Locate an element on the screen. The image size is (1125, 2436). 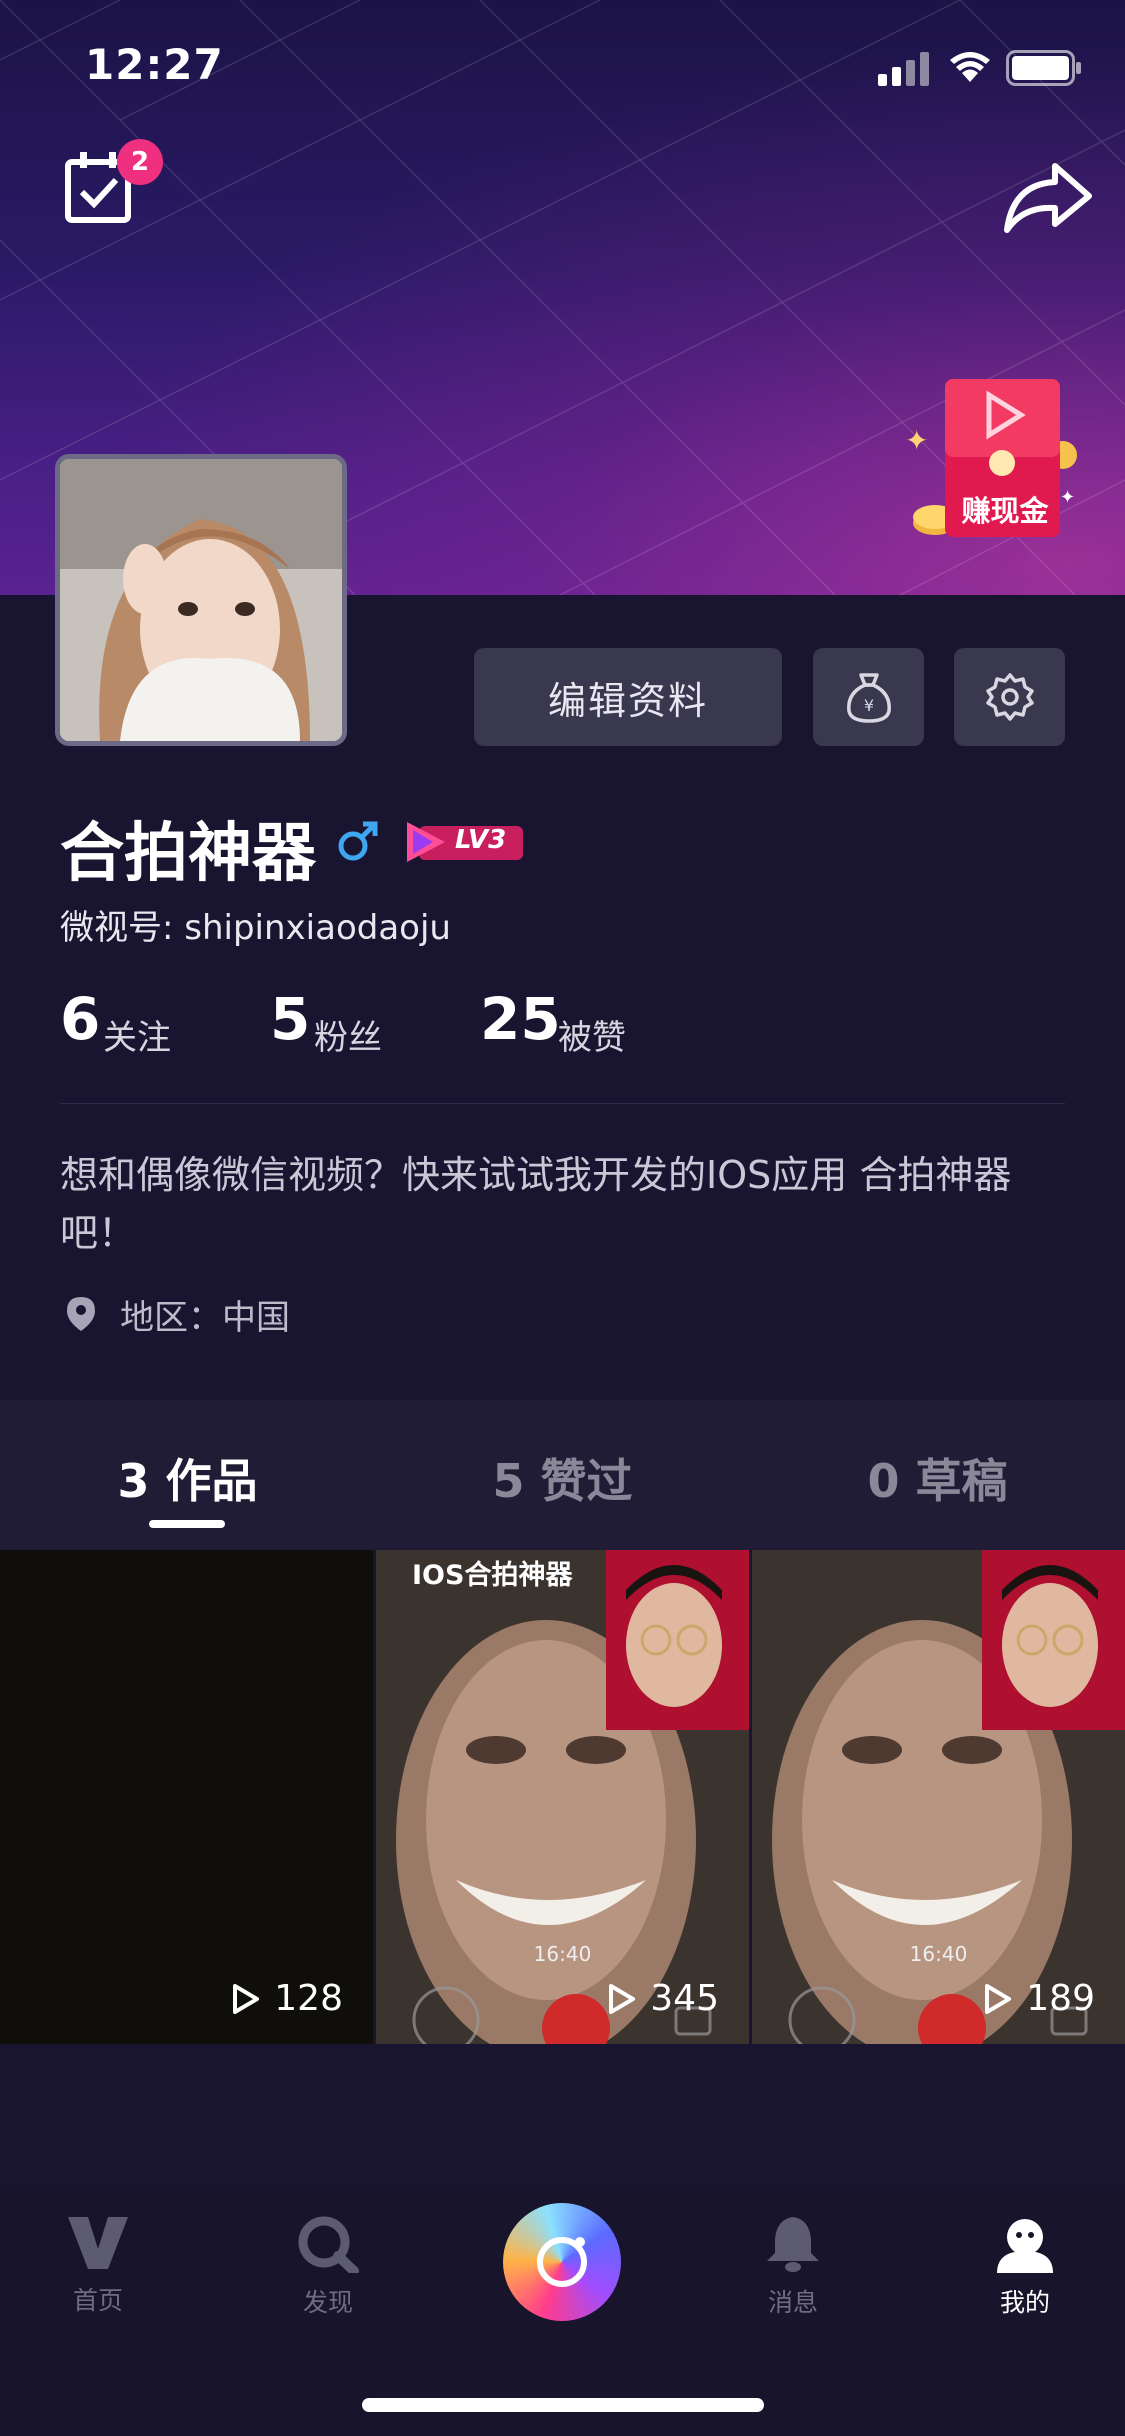
weishi-id: 微视号: shipinxiaodaoju is located at coordinates (255, 928).